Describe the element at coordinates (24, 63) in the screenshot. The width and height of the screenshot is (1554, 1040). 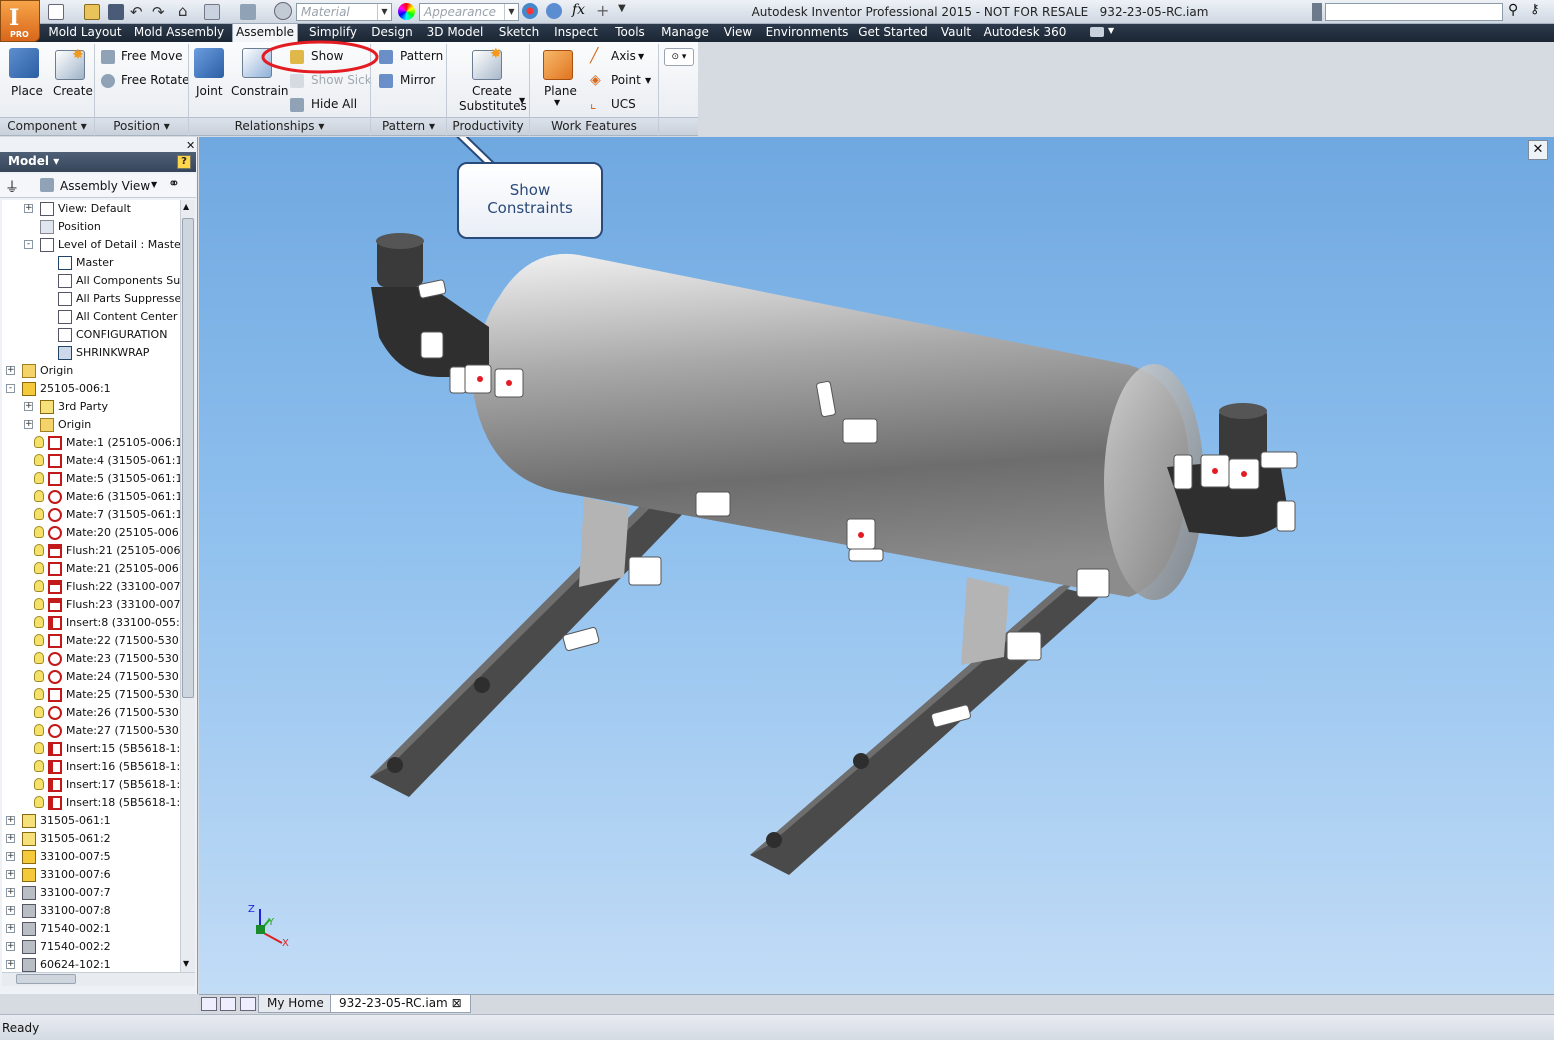
I see `place-icon` at that location.